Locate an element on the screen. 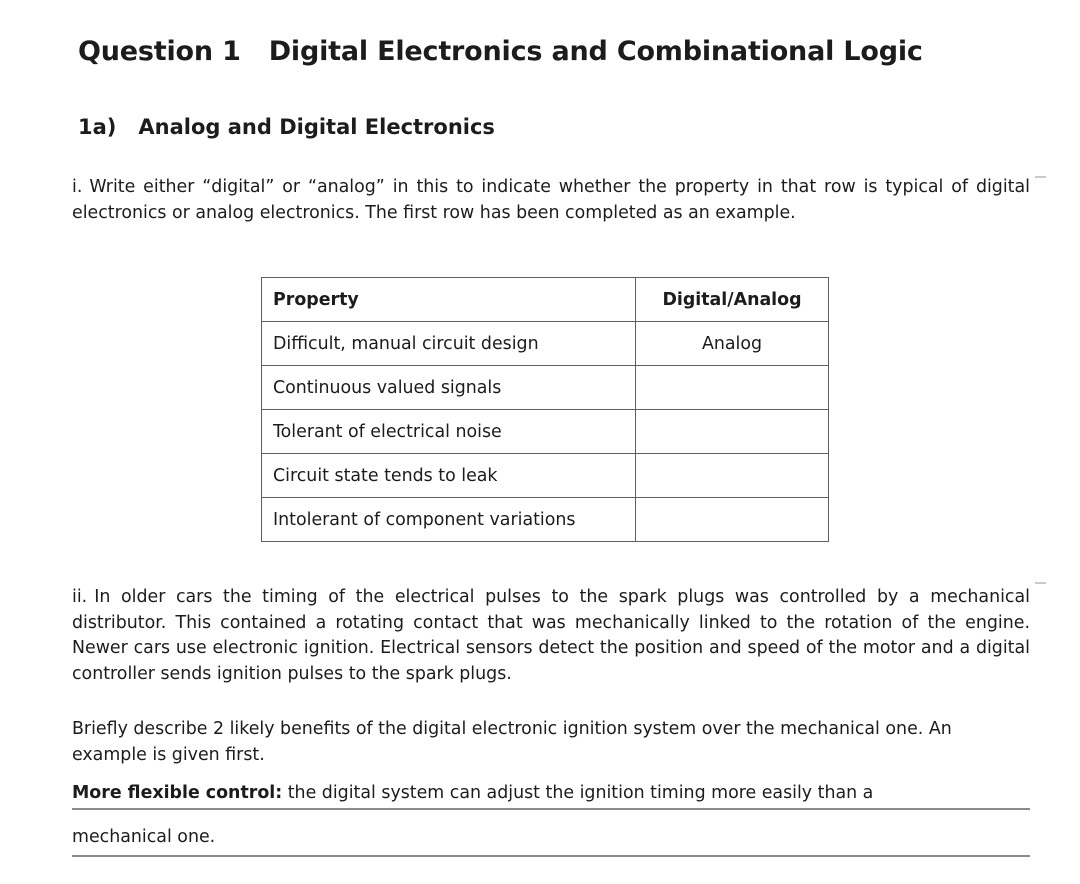  column-header-property: Property is located at coordinates (448, 299).